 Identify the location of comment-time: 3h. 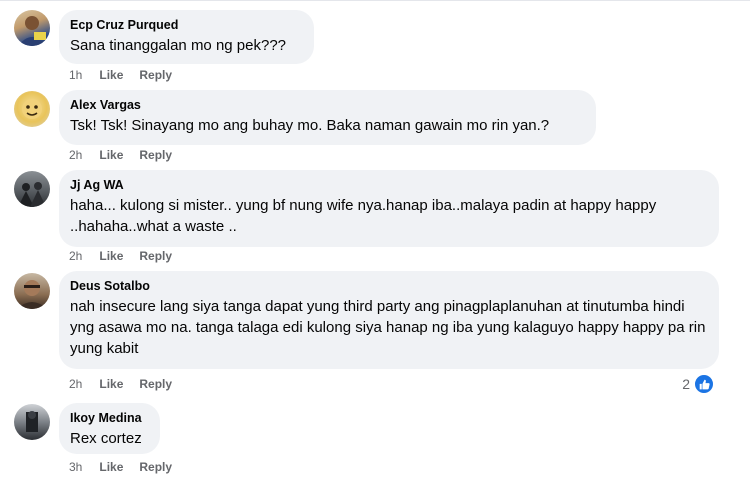
(75, 467).